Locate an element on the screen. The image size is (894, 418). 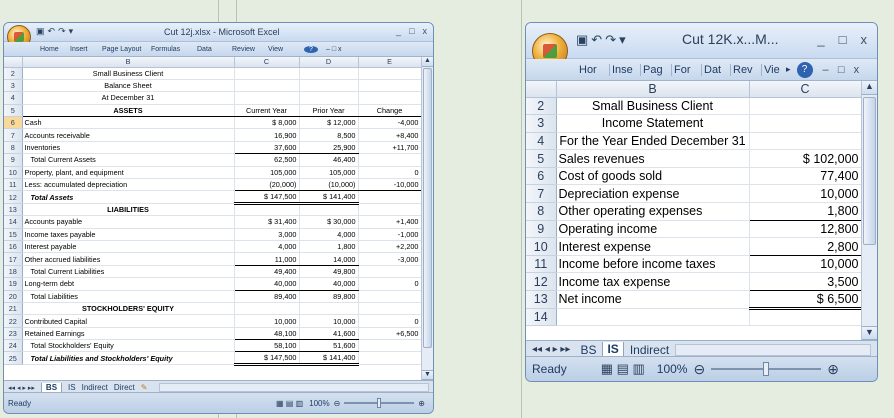
cell-value: 16,900 is located at coordinates (267, 135).